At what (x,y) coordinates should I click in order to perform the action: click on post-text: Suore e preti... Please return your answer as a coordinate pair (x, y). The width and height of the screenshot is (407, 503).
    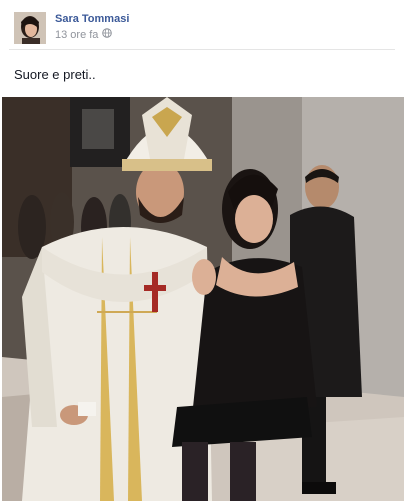
    Looking at the image, I should click on (55, 74).